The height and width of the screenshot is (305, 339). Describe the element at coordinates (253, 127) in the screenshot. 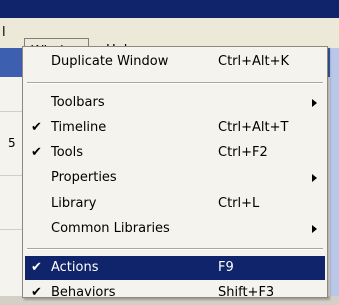

I see `menu-item-shortcut: Ctrl+Alt+T` at that location.